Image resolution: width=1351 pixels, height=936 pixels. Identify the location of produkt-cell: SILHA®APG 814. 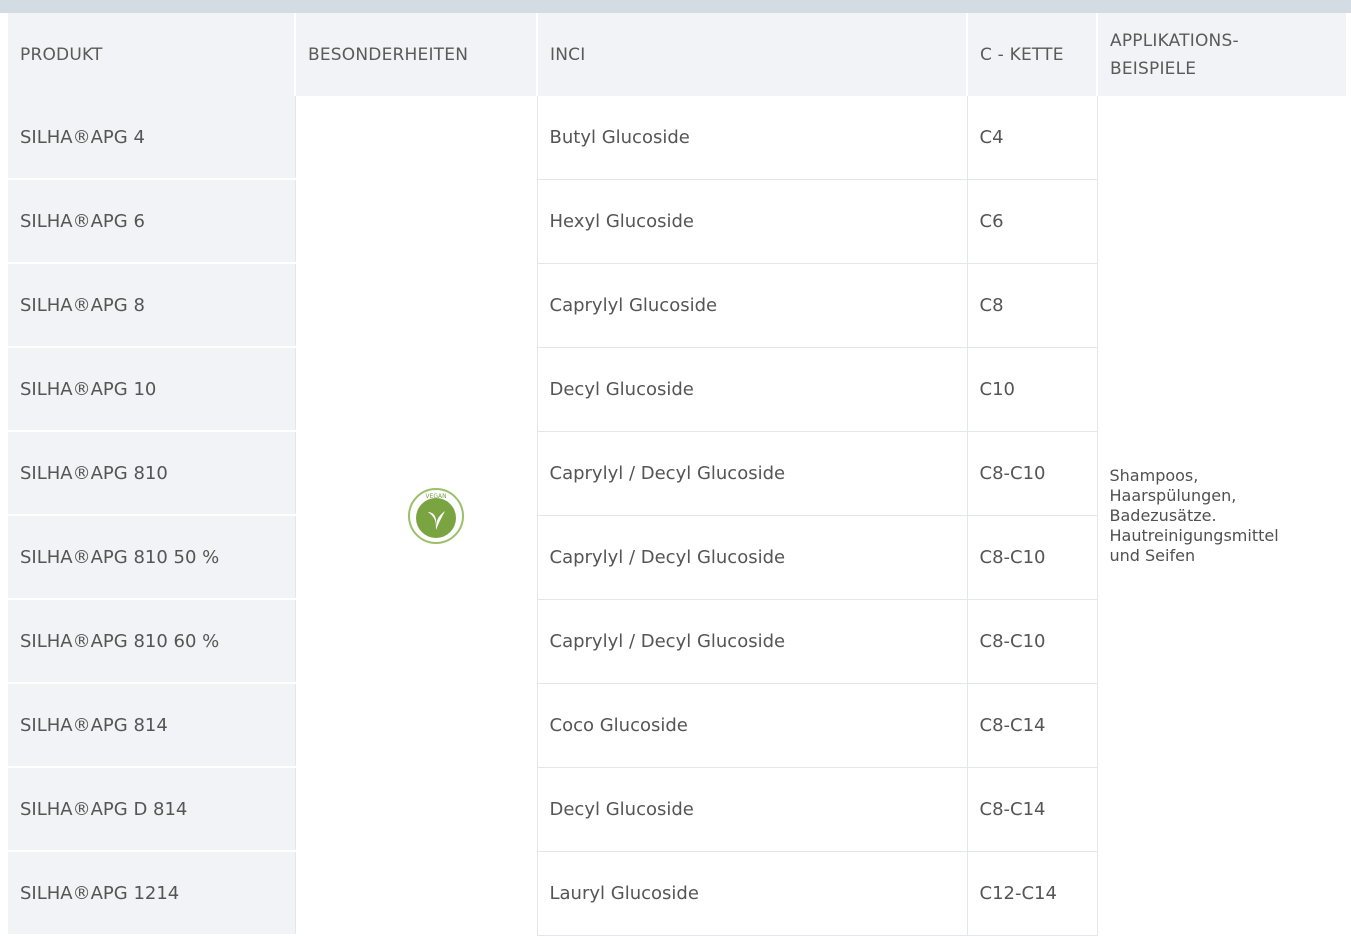
(151, 725).